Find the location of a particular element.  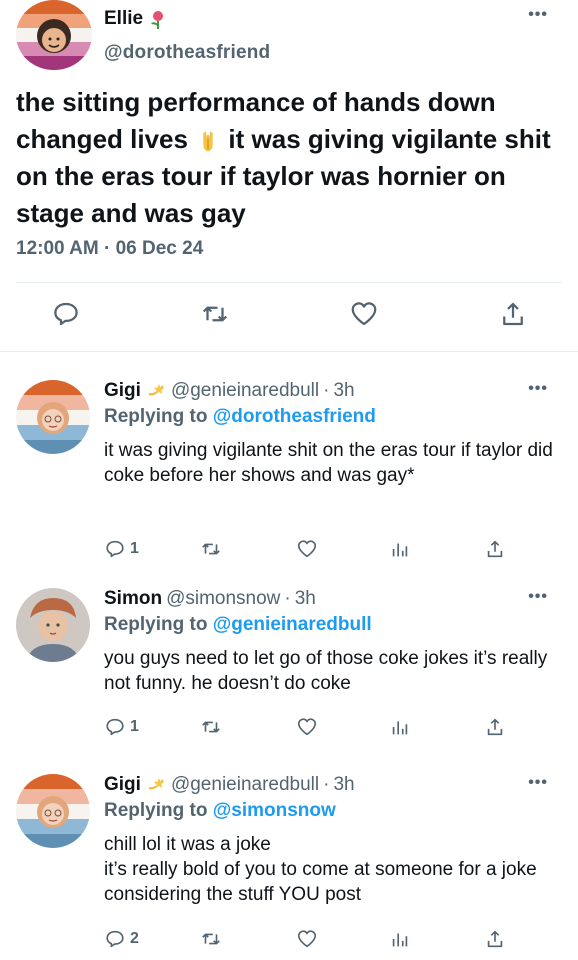

replying-to-link: @simonsnow is located at coordinates (274, 810).